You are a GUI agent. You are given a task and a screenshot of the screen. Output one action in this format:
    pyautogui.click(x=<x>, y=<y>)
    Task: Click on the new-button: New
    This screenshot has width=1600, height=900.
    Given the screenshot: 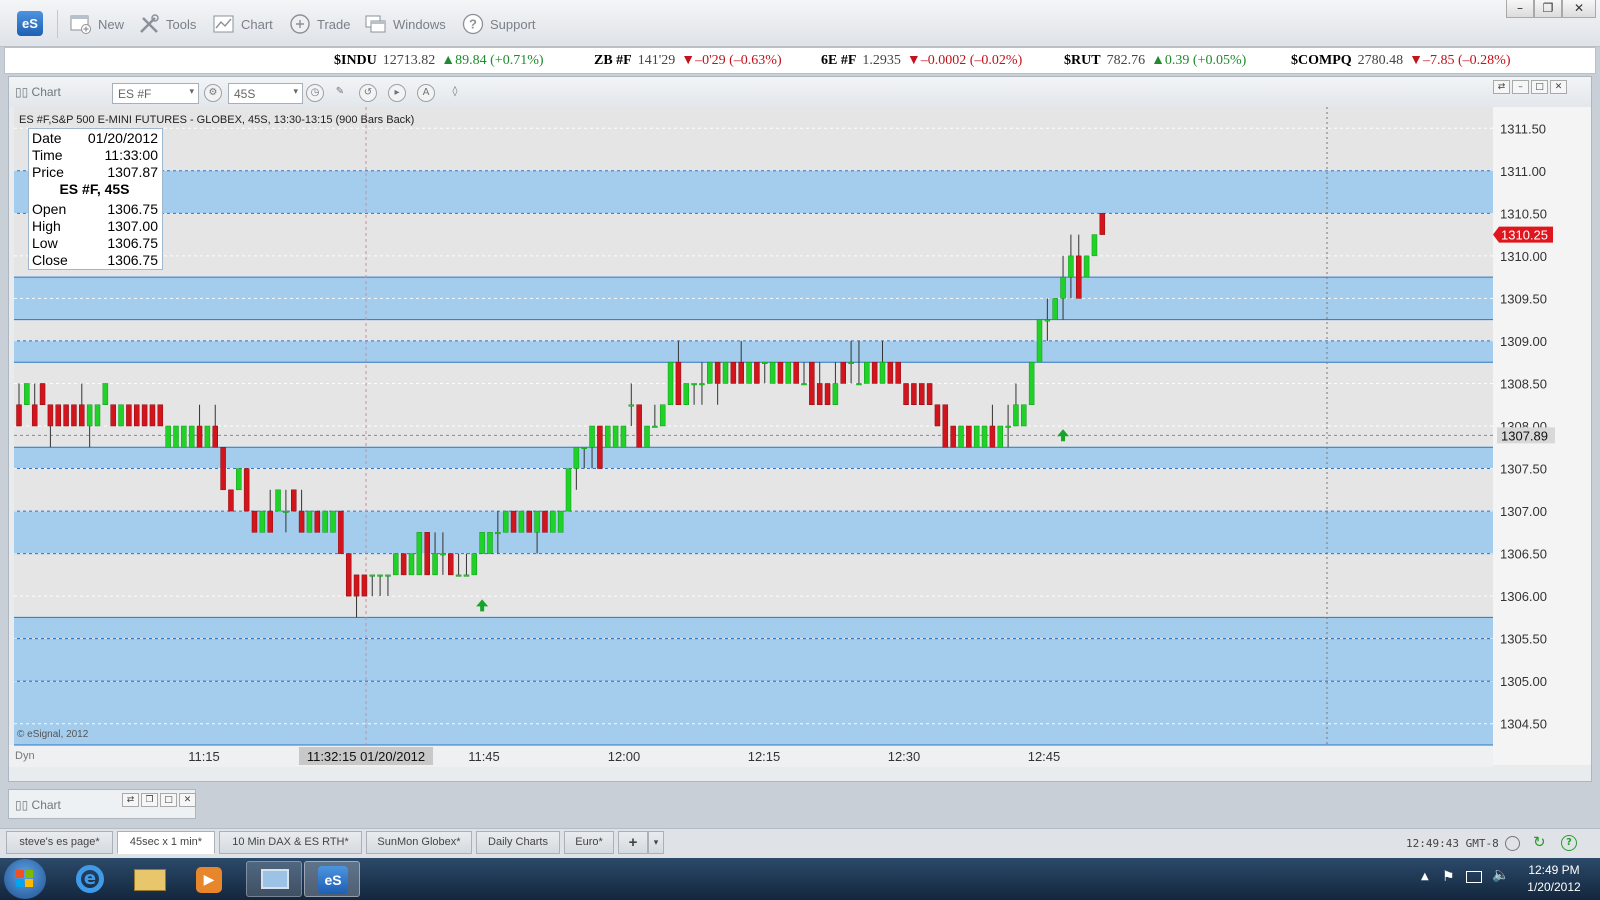 What is the action you would take?
    pyautogui.click(x=97, y=24)
    